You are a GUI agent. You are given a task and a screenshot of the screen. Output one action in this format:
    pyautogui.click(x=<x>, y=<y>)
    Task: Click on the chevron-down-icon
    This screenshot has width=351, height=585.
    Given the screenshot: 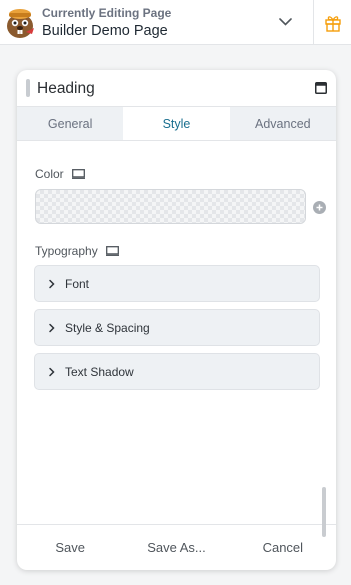 What is the action you would take?
    pyautogui.click(x=285, y=22)
    